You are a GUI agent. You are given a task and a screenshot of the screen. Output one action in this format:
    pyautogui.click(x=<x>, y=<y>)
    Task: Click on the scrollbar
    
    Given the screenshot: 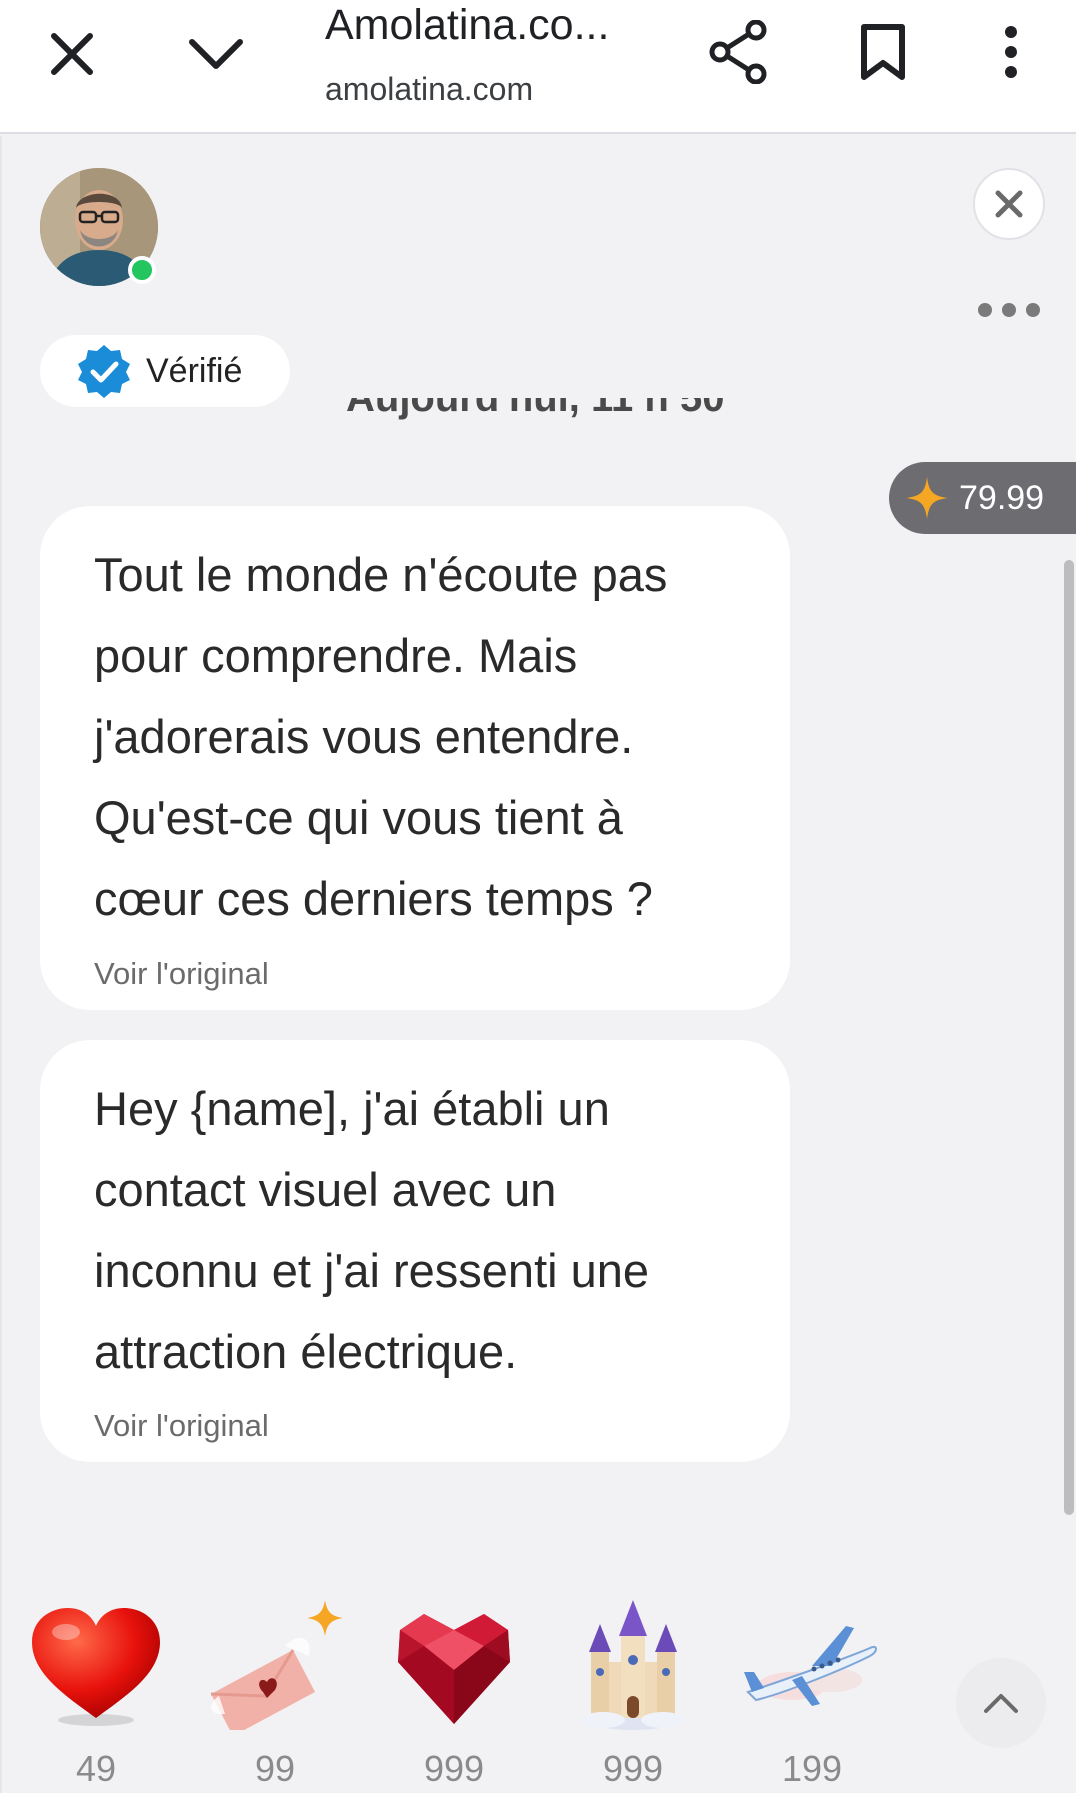 What is the action you would take?
    pyautogui.click(x=1069, y=1037)
    